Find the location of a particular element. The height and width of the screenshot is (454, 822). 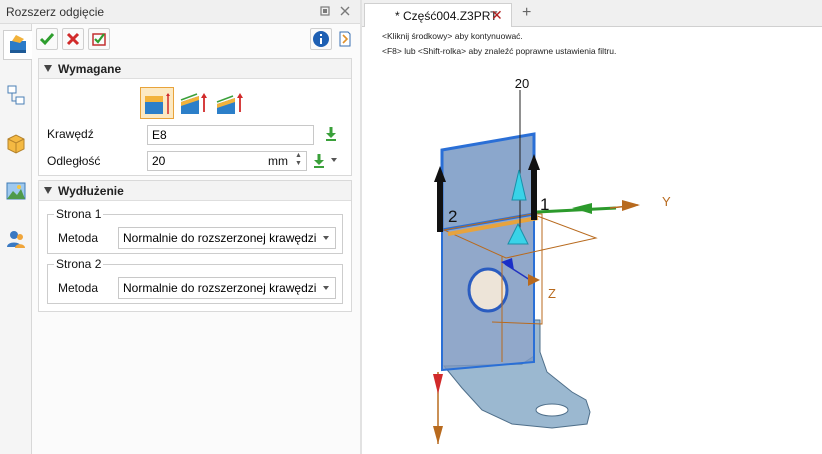

distance-unit: mm is located at coordinates (278, 161).